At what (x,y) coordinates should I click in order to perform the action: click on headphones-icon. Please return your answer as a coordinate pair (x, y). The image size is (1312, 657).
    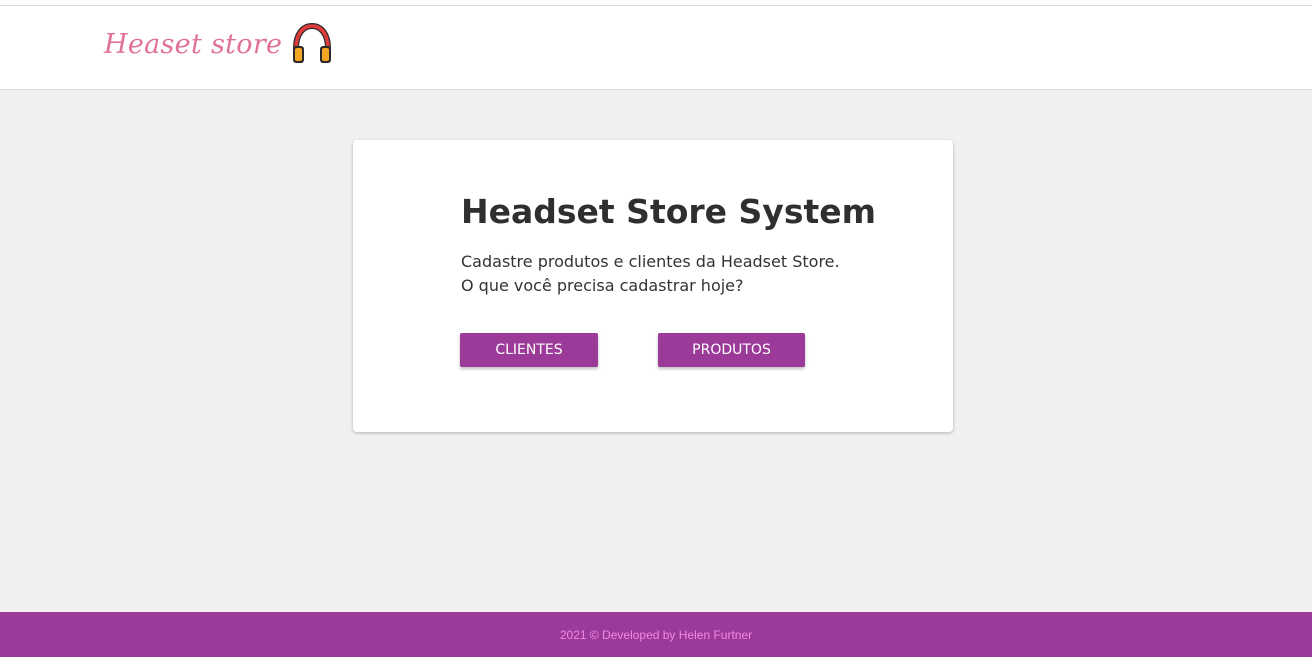
    Looking at the image, I should click on (312, 42).